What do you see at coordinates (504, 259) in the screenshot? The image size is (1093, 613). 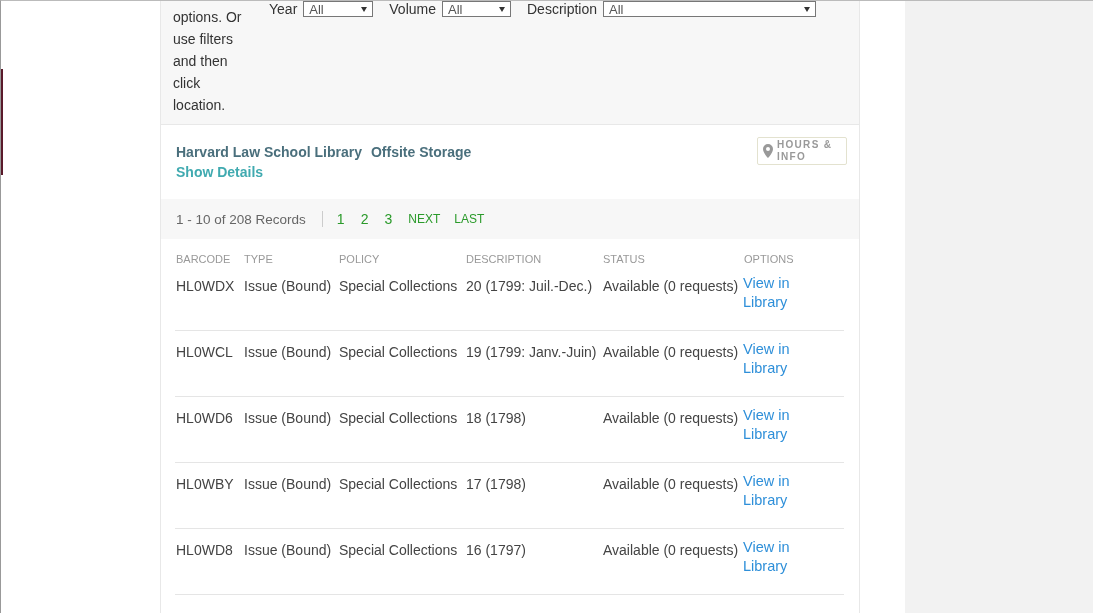 I see `column-header: DESCRIPTION` at bounding box center [504, 259].